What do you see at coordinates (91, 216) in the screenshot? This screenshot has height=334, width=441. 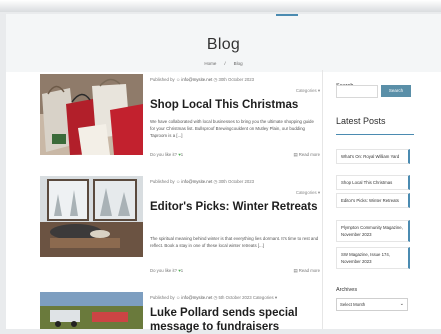 I see `post-thumbnail-winter-cabin` at bounding box center [91, 216].